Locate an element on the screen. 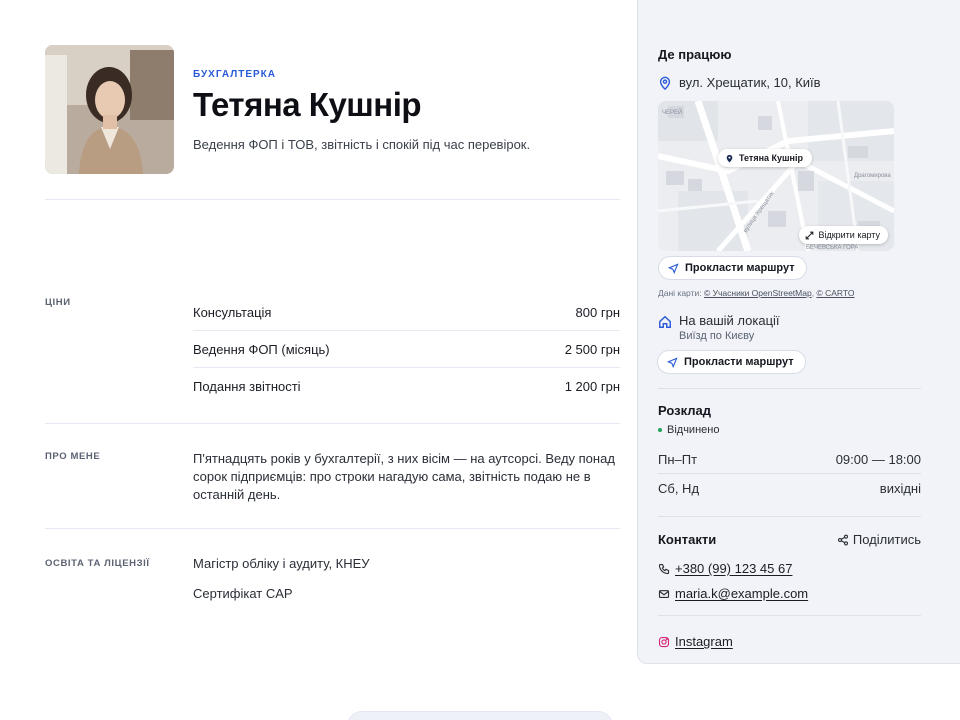  instagram-icon is located at coordinates (664, 641).